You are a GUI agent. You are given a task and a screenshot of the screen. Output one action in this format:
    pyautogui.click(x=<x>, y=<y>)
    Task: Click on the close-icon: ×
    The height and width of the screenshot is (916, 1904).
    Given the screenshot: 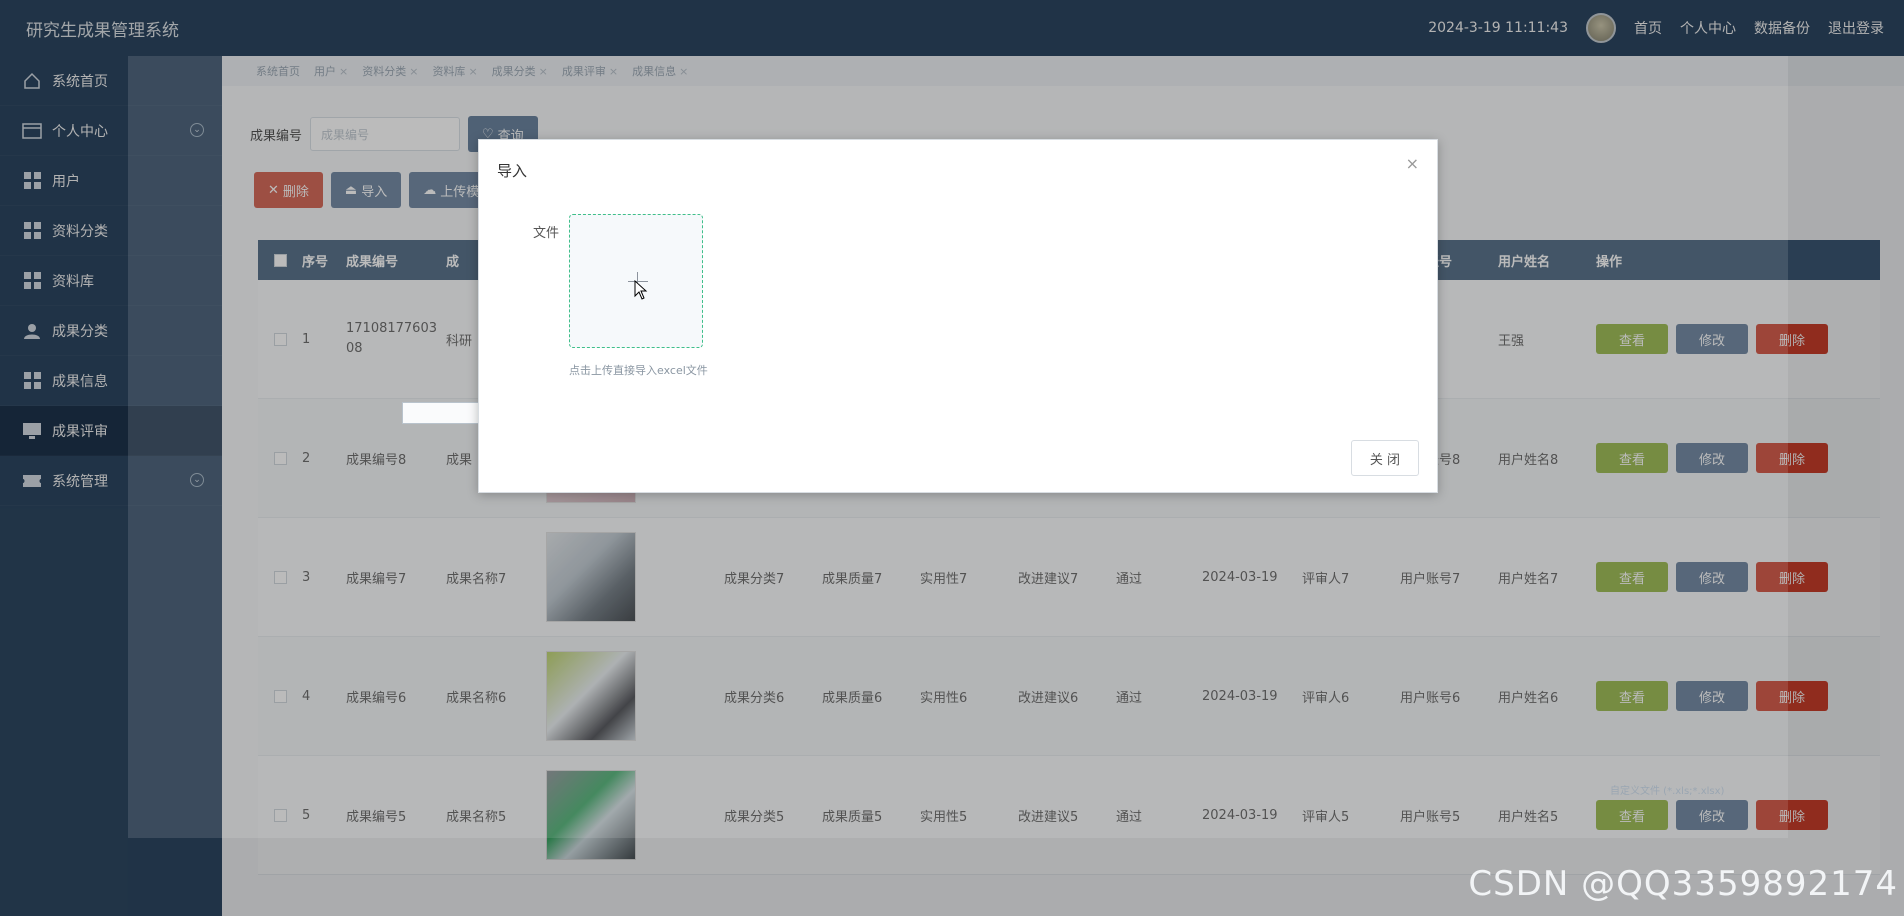 What is the action you would take?
    pyautogui.click(x=1412, y=163)
    